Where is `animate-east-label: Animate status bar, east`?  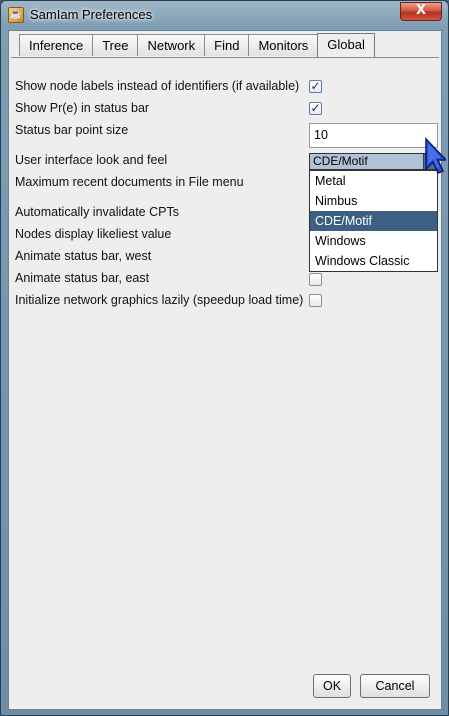 animate-east-label: Animate status bar, east is located at coordinates (82, 278).